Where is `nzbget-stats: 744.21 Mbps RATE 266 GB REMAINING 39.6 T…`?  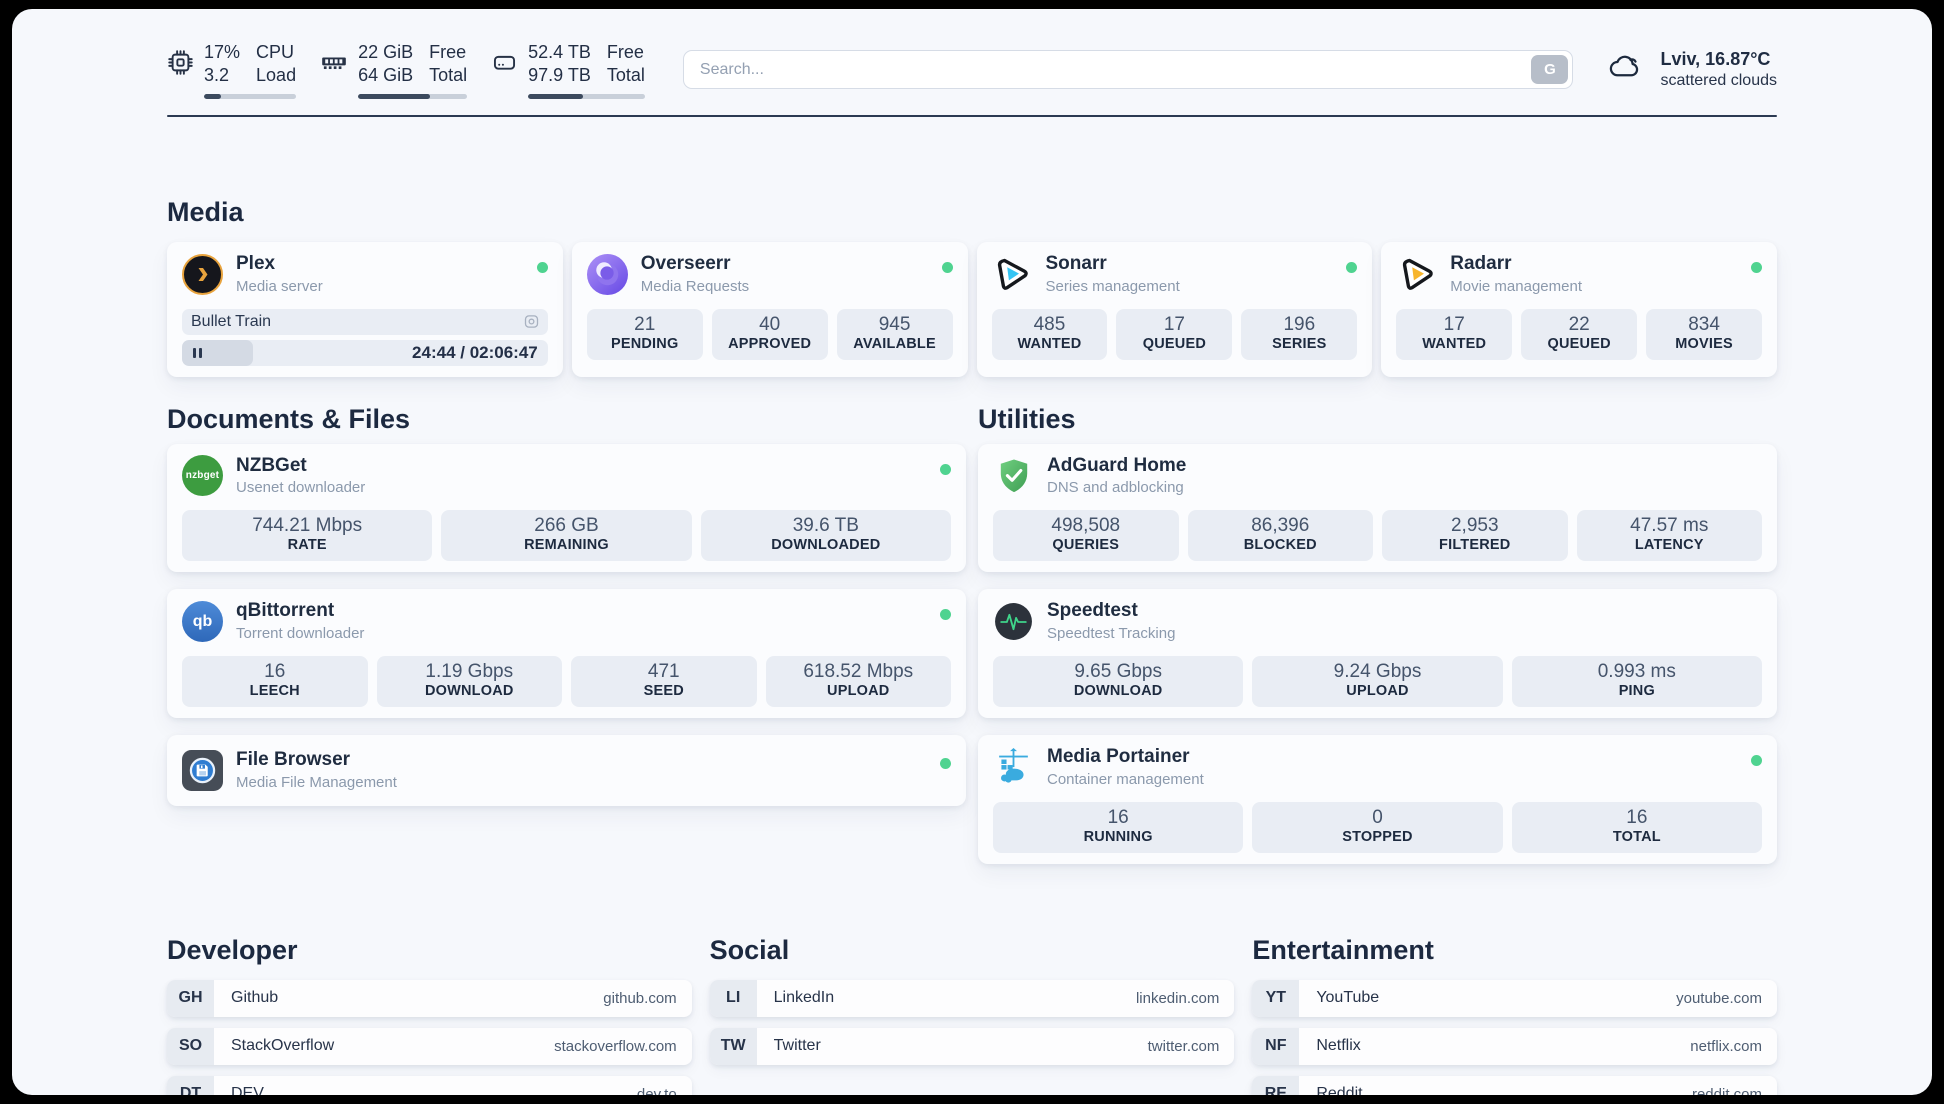
nzbget-stats: 744.21 Mbps RATE 266 GB REMAINING 39.6 T… is located at coordinates (566, 536).